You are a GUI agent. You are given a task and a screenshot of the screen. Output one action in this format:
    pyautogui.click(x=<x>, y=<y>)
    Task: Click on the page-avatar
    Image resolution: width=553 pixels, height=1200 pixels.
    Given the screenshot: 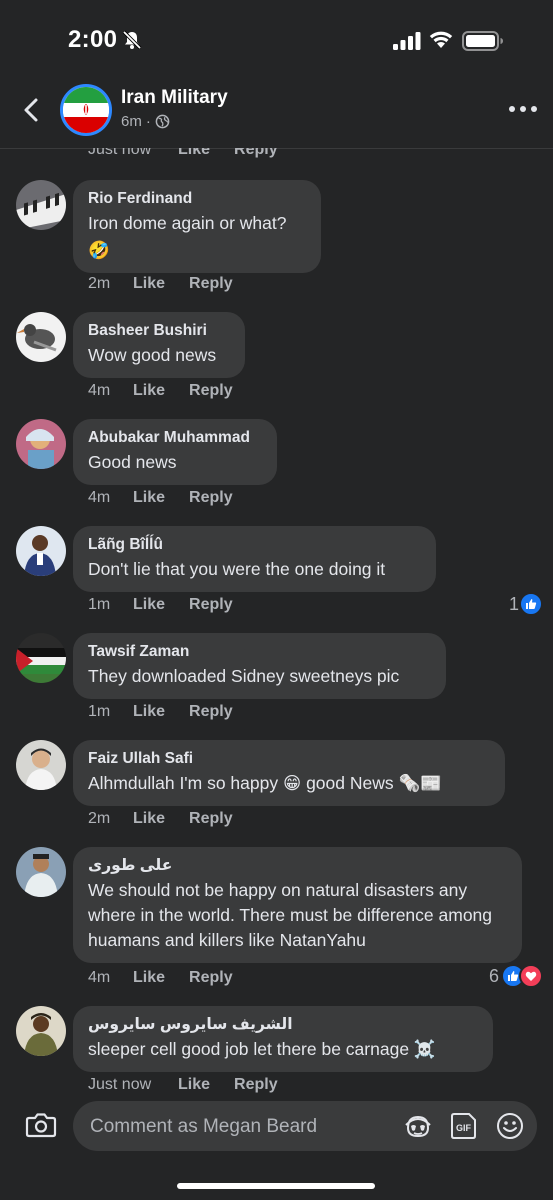 What is the action you would take?
    pyautogui.click(x=86, y=110)
    